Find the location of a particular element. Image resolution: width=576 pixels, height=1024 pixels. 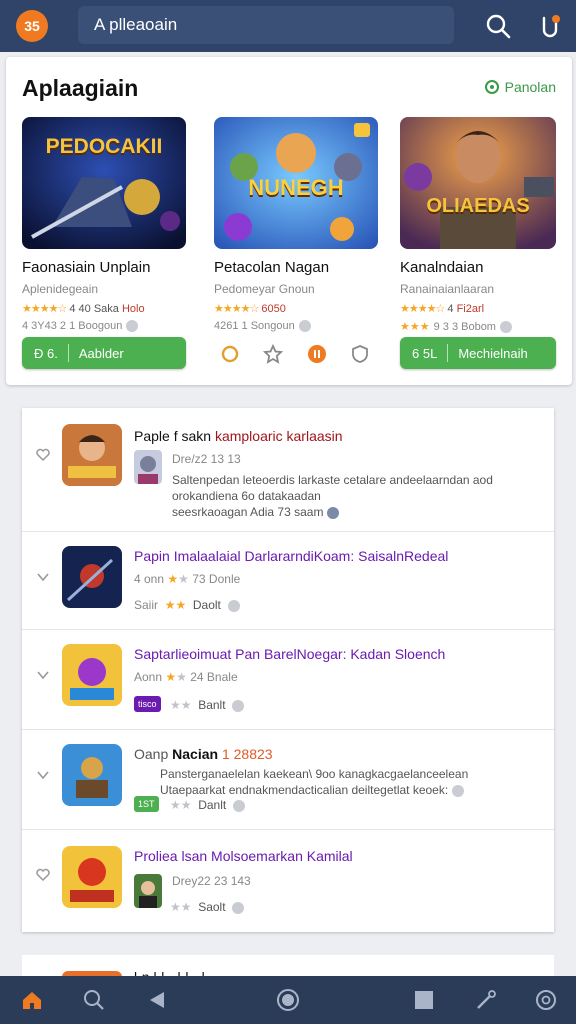

notification-bell-icon is located at coordinates (550, 26).